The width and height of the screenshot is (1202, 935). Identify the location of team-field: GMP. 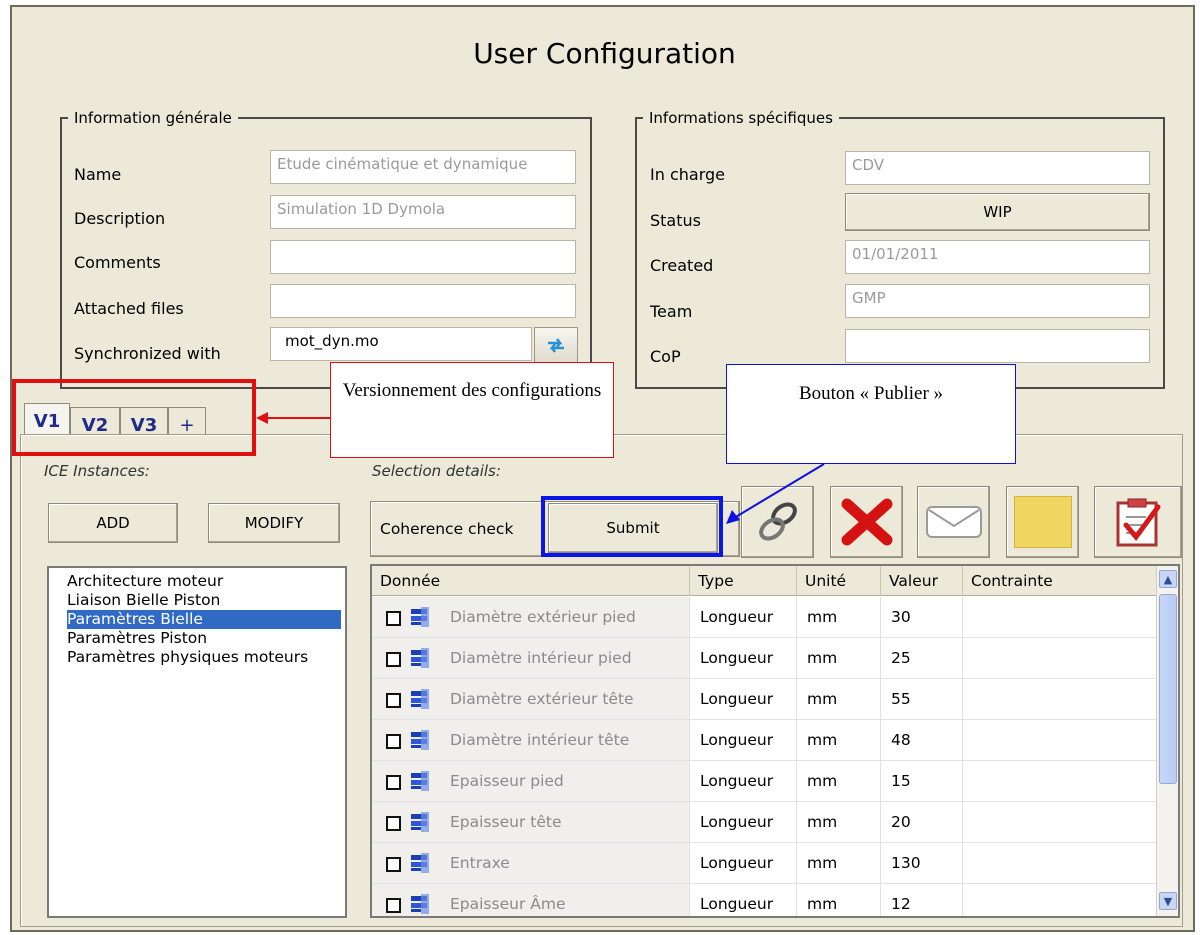
(997, 301).